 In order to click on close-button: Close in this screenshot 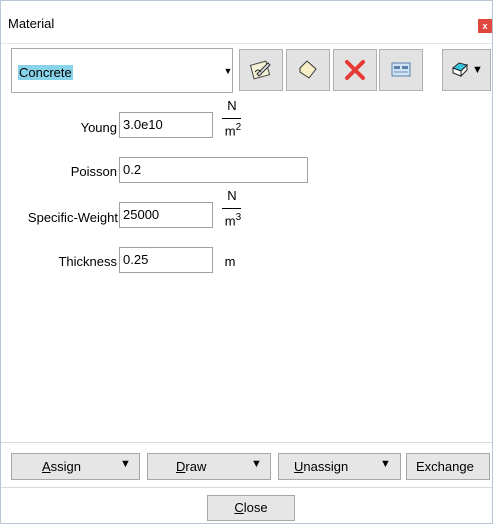, I will do `click(251, 508)`.